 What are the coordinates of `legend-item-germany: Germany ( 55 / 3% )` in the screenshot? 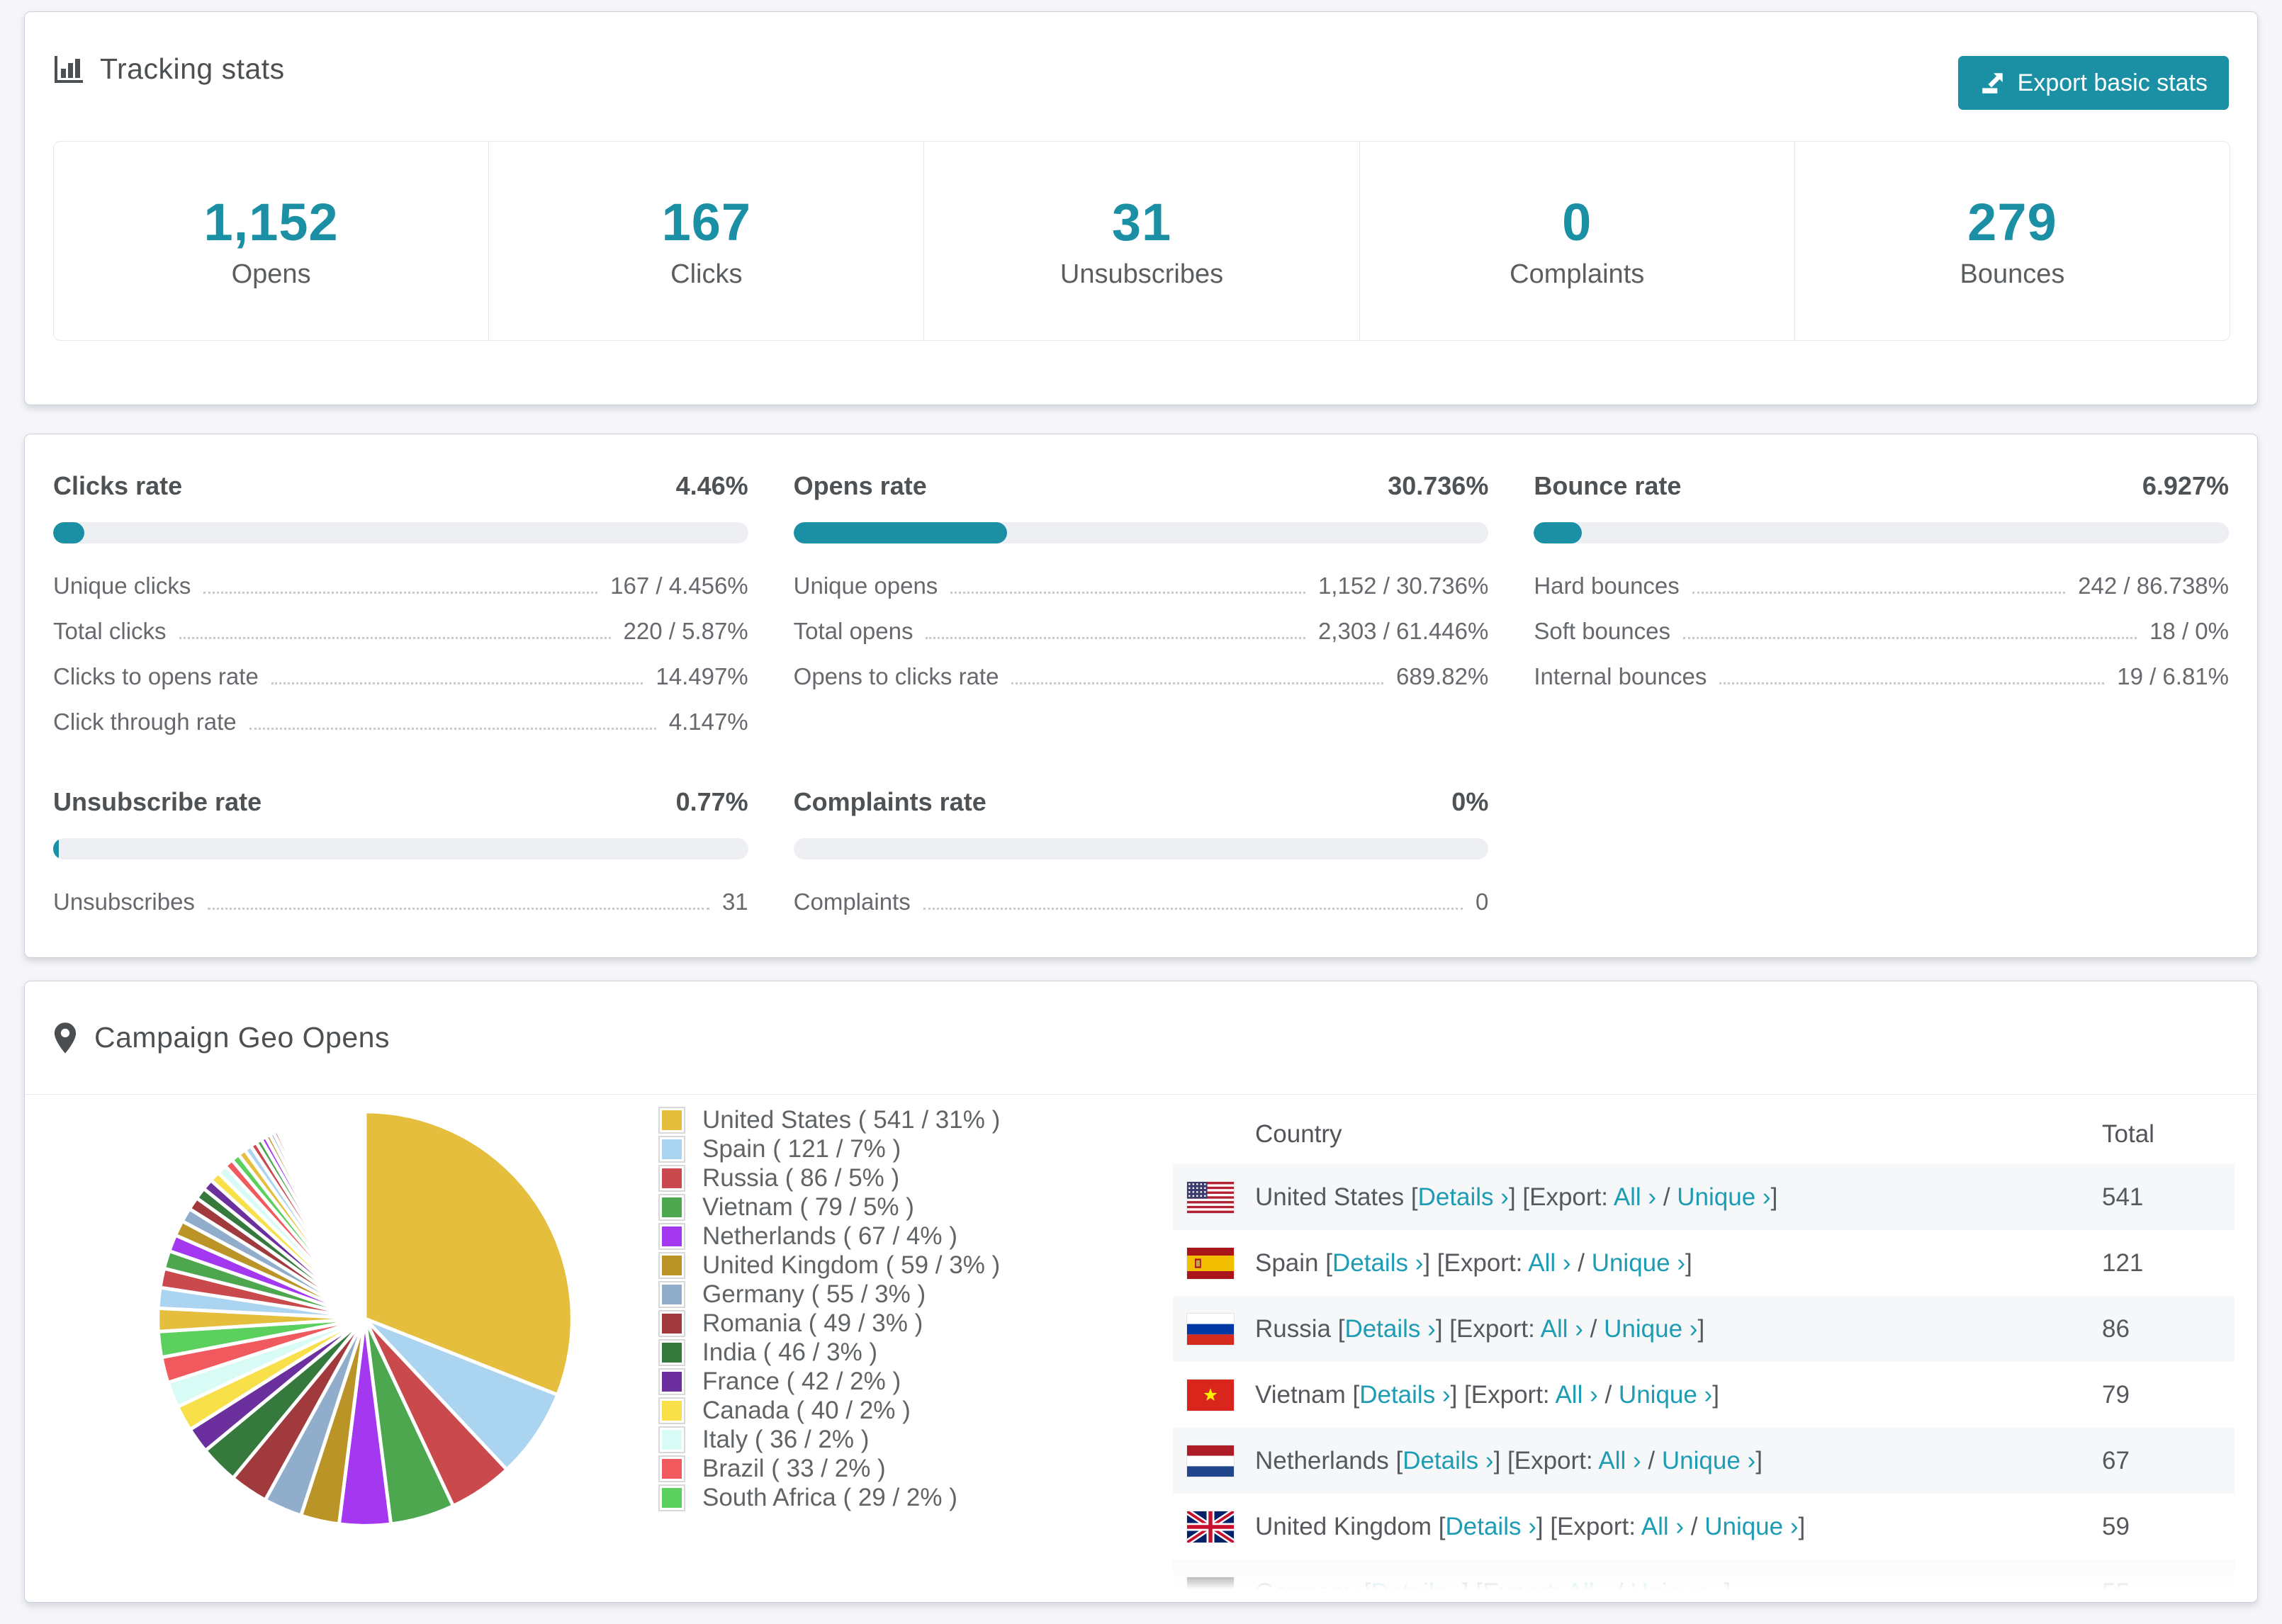 It's located at (829, 1294).